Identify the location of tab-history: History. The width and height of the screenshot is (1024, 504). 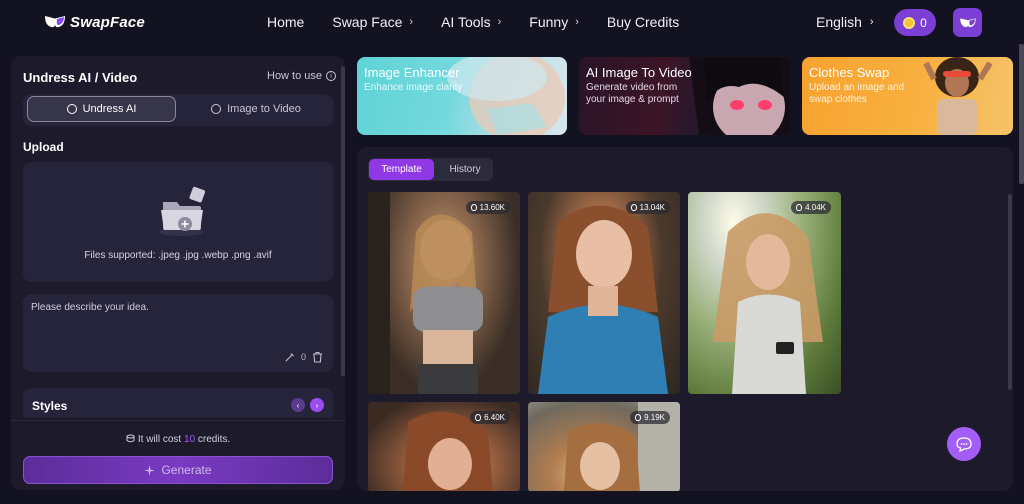
(465, 169).